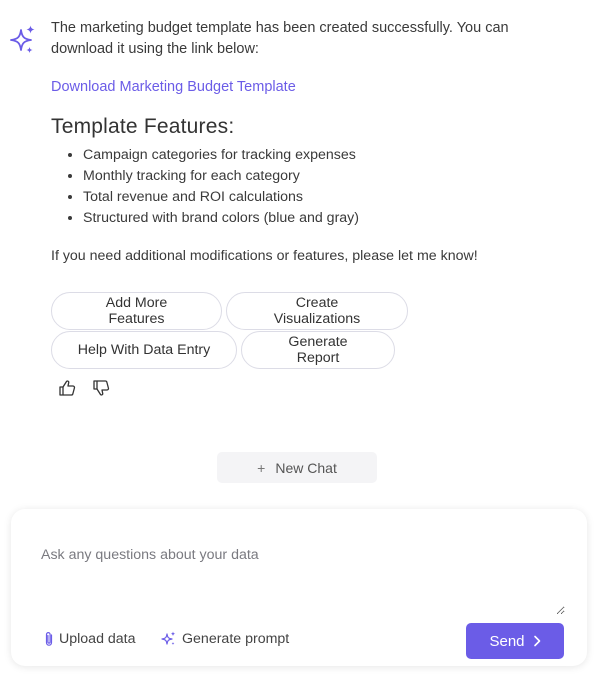  I want to click on features-heading: Template Features:, so click(143, 126).